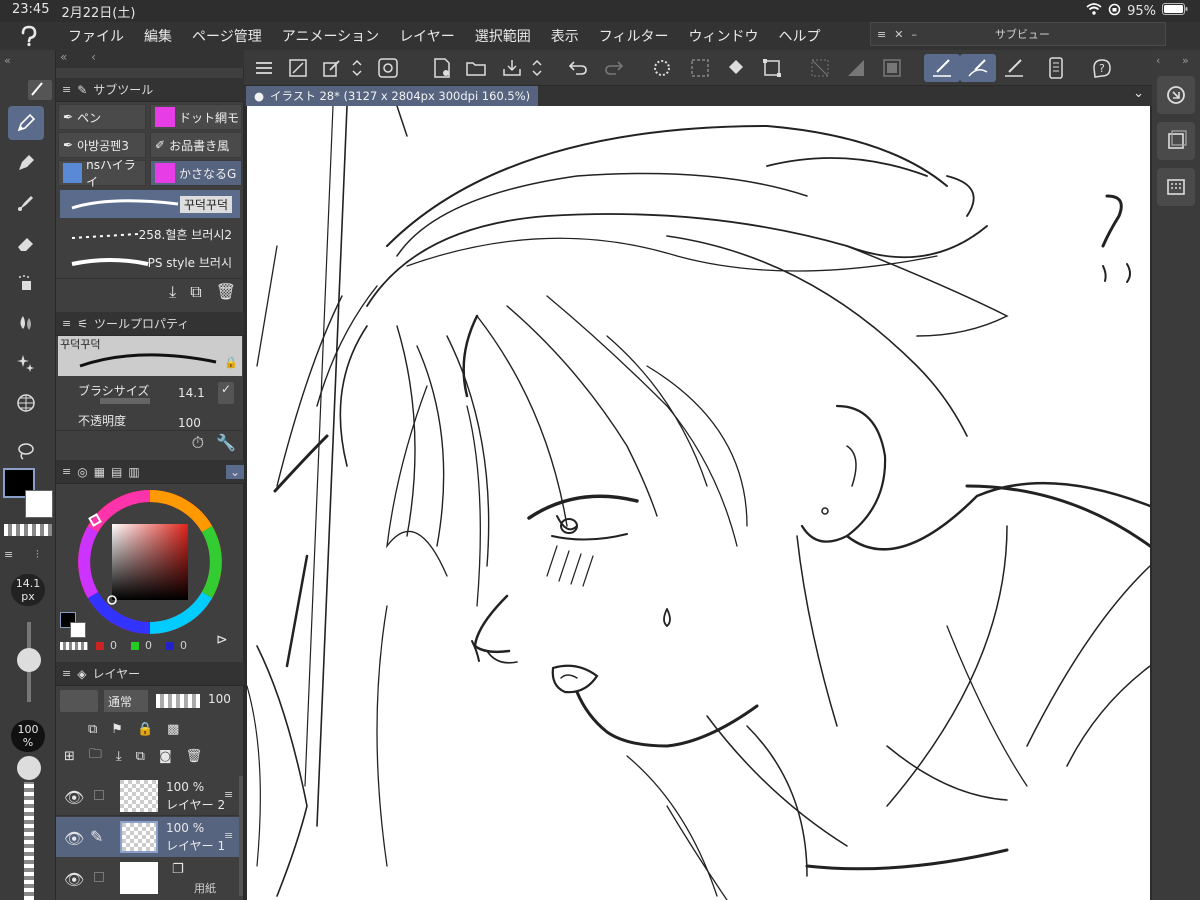  Describe the element at coordinates (26, 243) in the screenshot. I see `eraser-tool-icon` at that location.